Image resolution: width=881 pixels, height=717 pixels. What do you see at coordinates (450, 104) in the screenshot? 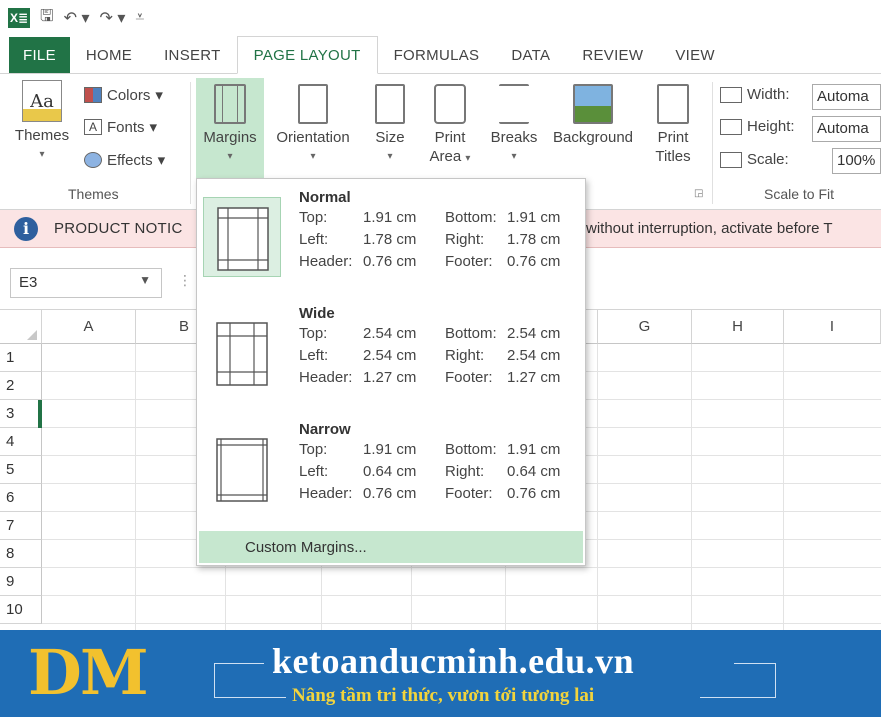
I see `printer-icon` at bounding box center [450, 104].